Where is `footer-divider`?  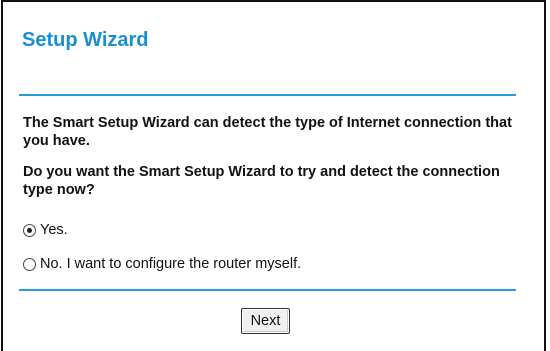
footer-divider is located at coordinates (267, 290).